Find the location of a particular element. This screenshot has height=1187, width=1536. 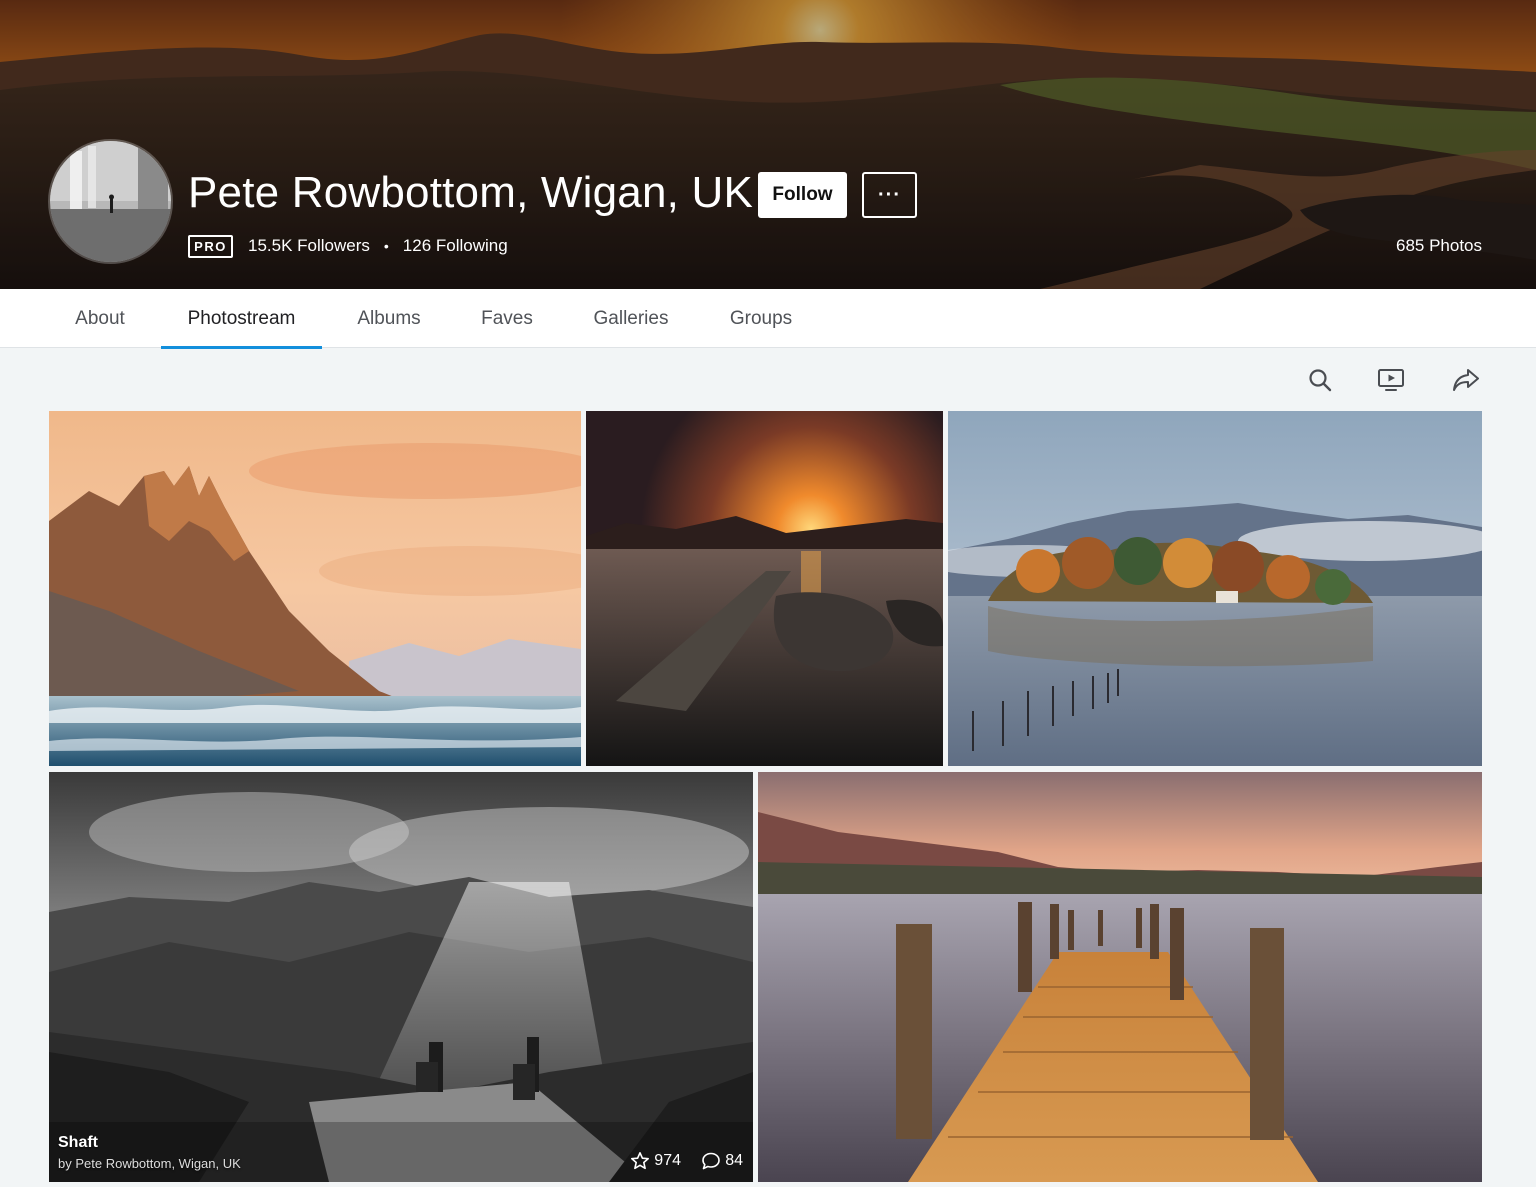

following-count: 126 Following is located at coordinates (455, 246).